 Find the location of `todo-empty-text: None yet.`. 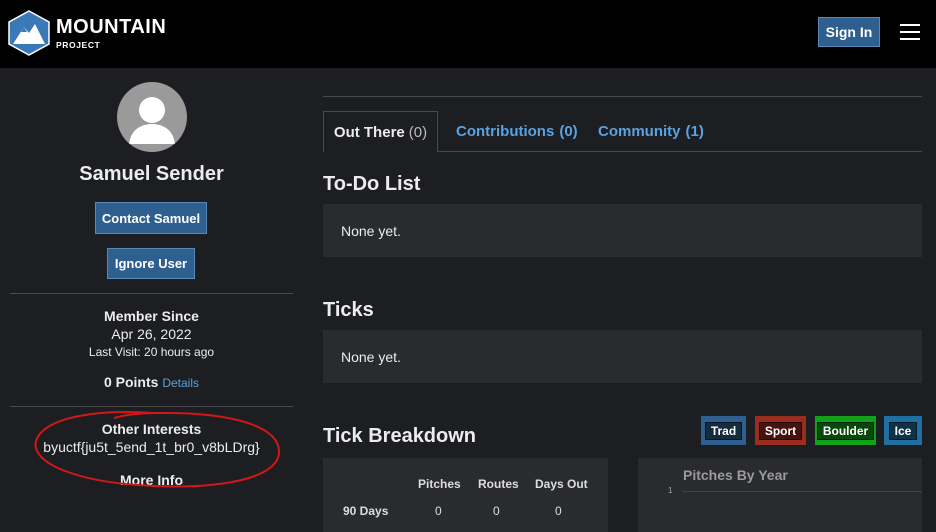

todo-empty-text: None yet. is located at coordinates (371, 230).